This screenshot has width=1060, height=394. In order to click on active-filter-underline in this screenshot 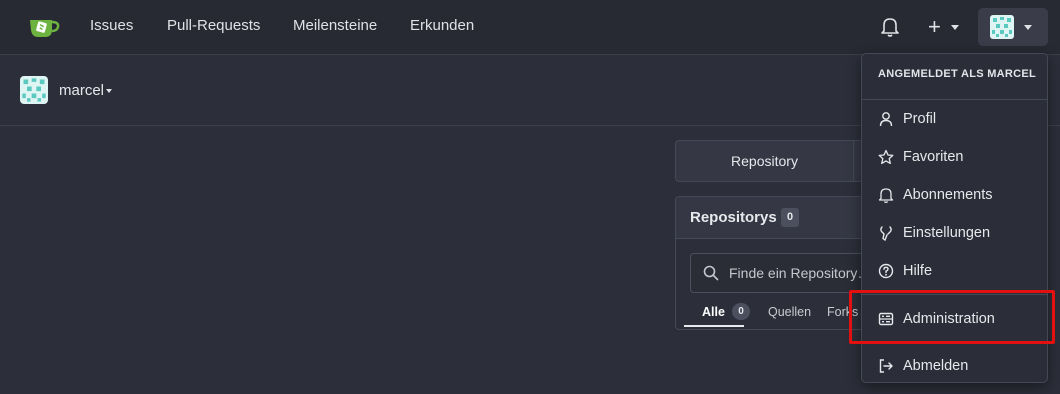, I will do `click(714, 326)`.